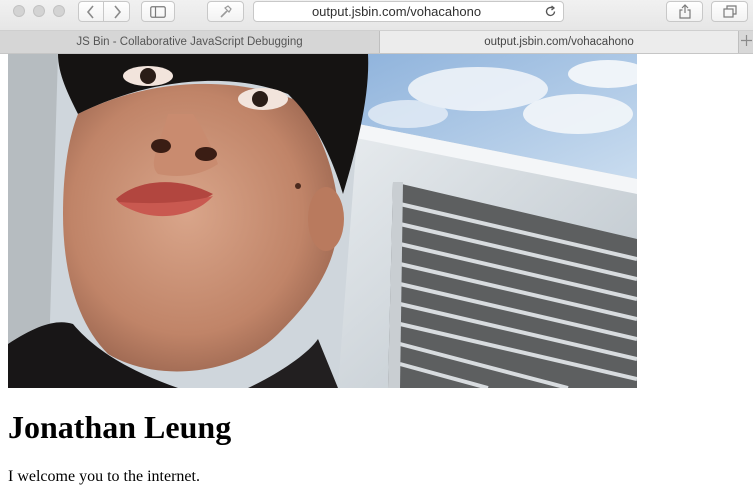 The height and width of the screenshot is (502, 753). What do you see at coordinates (104, 476) in the screenshot?
I see `welcome-paragraph: I welcome you to the internet.` at bounding box center [104, 476].